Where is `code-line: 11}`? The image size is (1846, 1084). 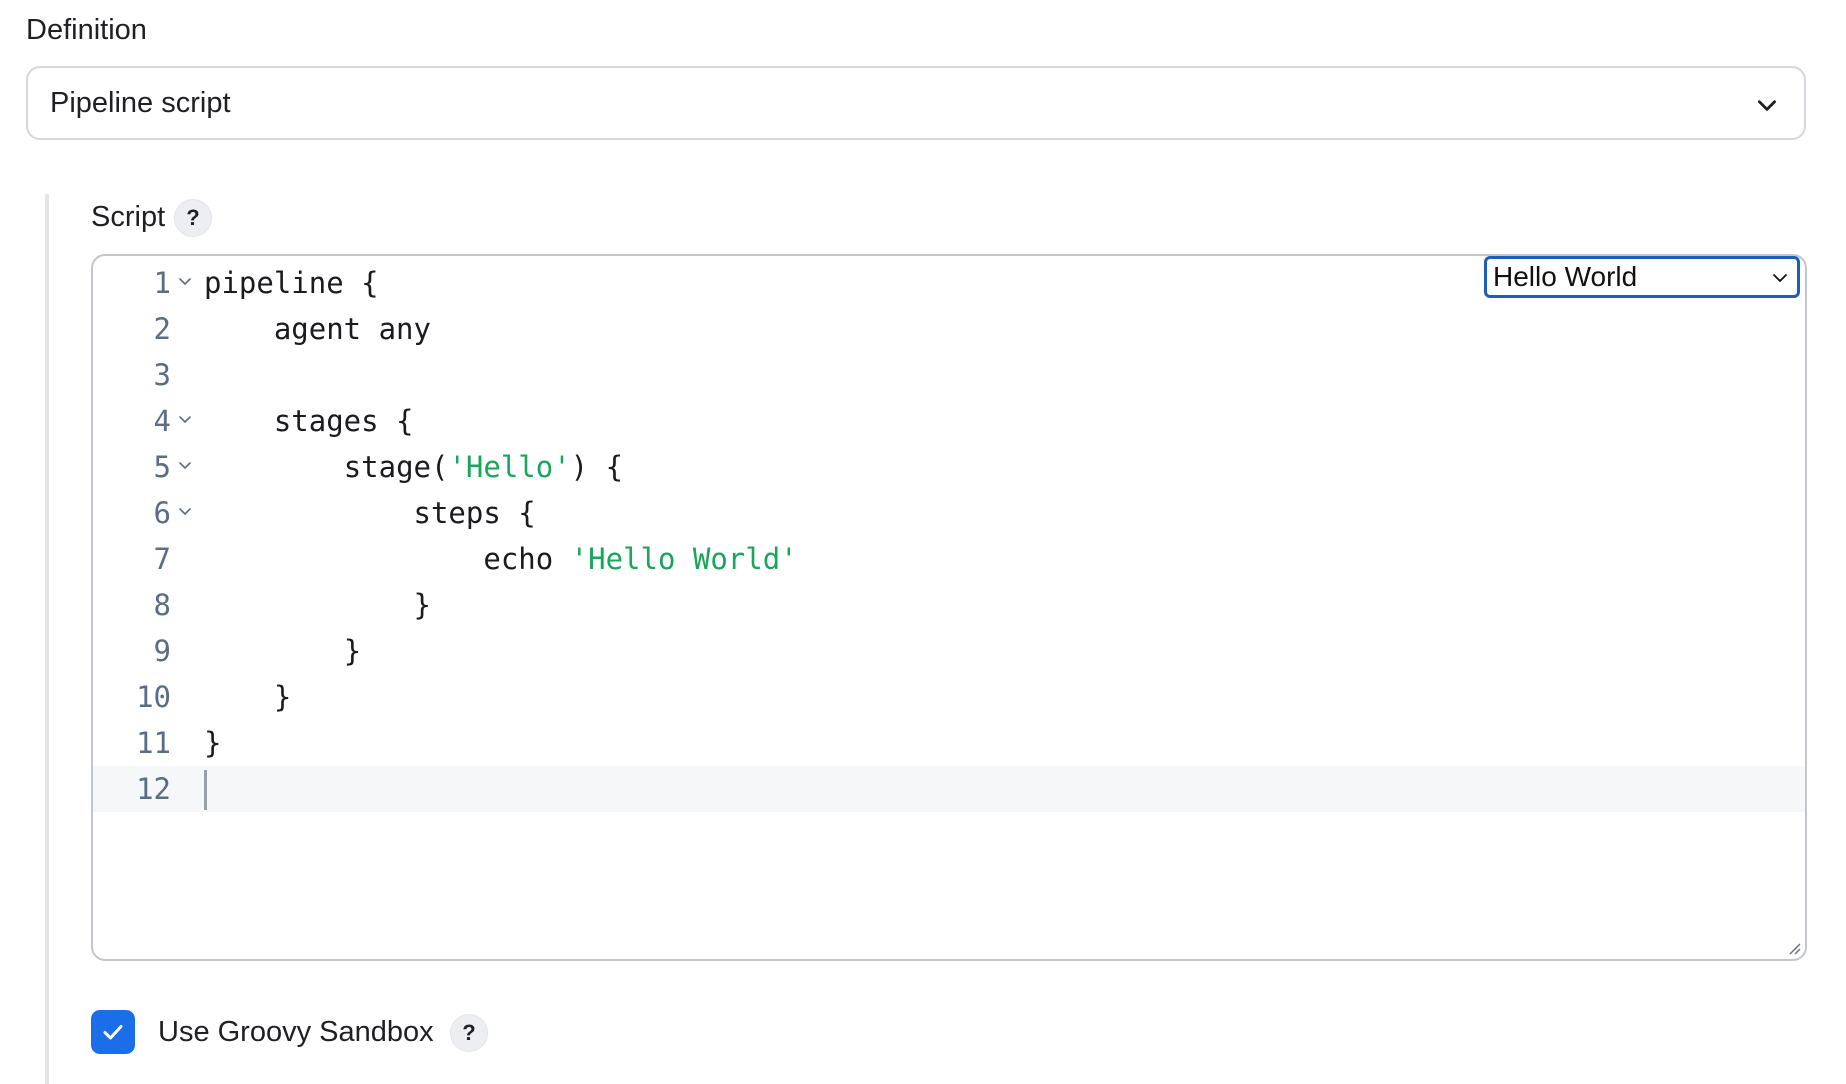 code-line: 11} is located at coordinates (949, 743).